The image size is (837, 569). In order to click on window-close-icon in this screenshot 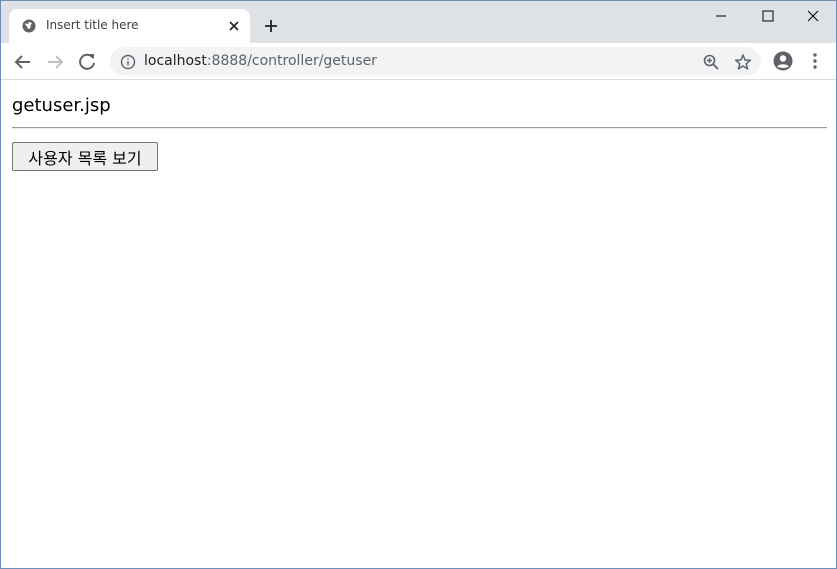, I will do `click(813, 16)`.